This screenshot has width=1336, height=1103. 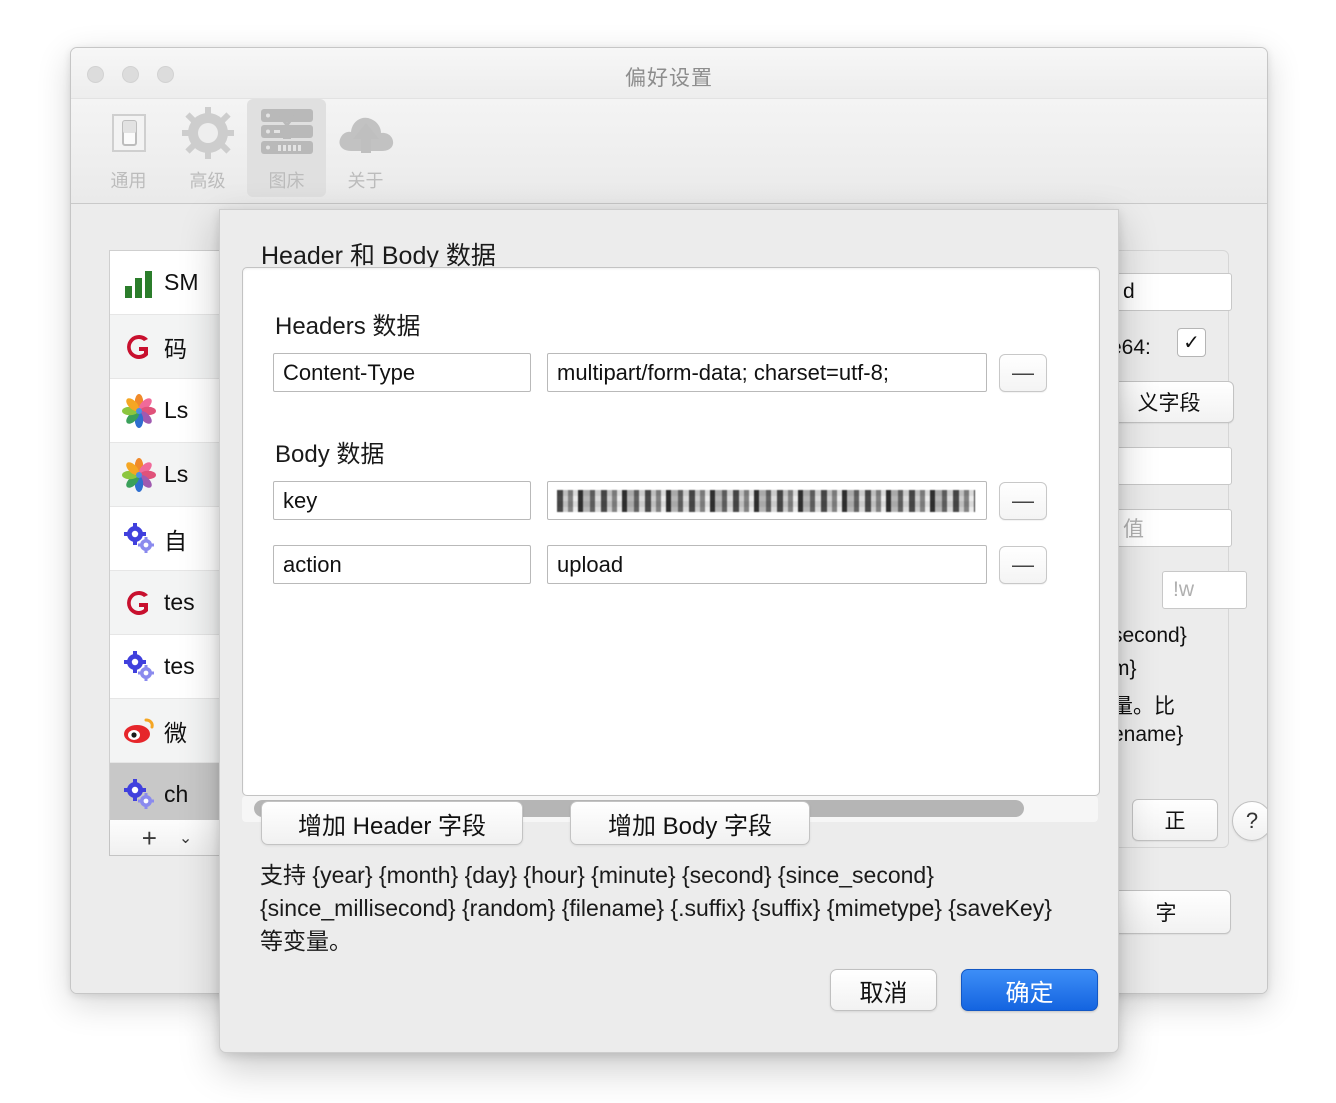 What do you see at coordinates (129, 133) in the screenshot?
I see `switch-icon` at bounding box center [129, 133].